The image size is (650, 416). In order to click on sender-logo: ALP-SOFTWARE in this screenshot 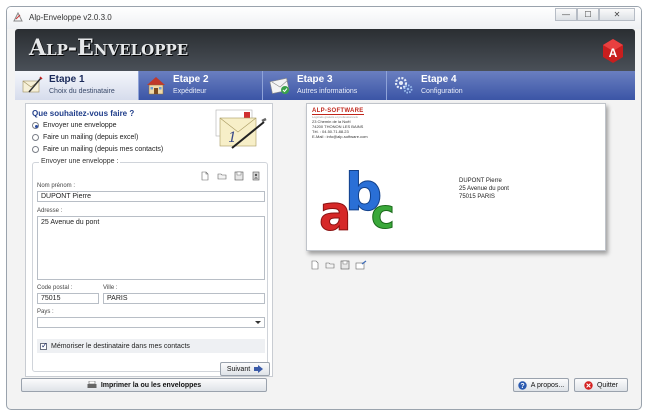, I will do `click(338, 111)`.